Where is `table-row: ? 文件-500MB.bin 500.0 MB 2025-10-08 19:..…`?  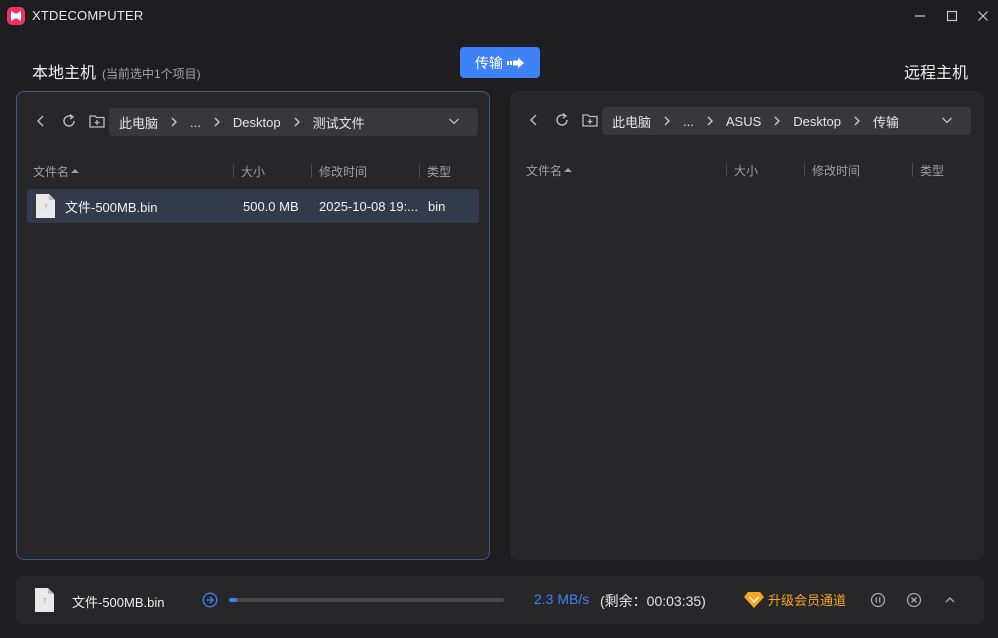
table-row: ? 文件-500MB.bin 500.0 MB 2025-10-08 19:..… is located at coordinates (253, 206).